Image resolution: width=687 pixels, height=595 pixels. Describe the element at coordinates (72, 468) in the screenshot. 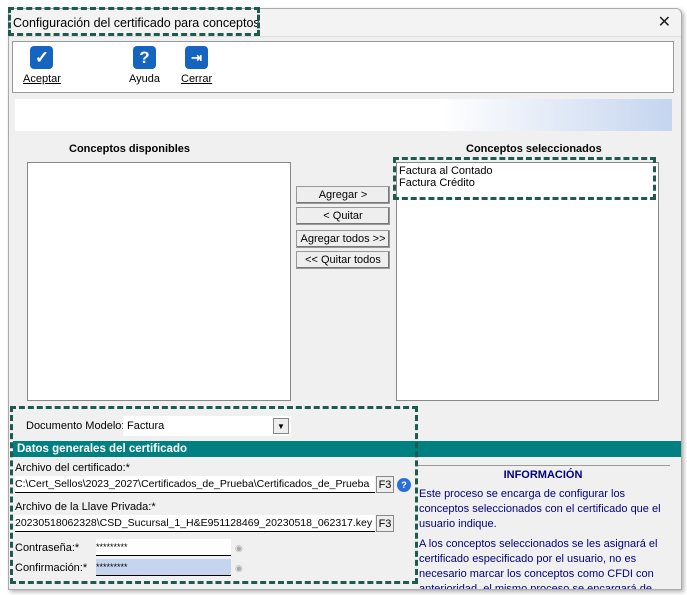

I see `cert-label: Archivo del certificado:*` at that location.